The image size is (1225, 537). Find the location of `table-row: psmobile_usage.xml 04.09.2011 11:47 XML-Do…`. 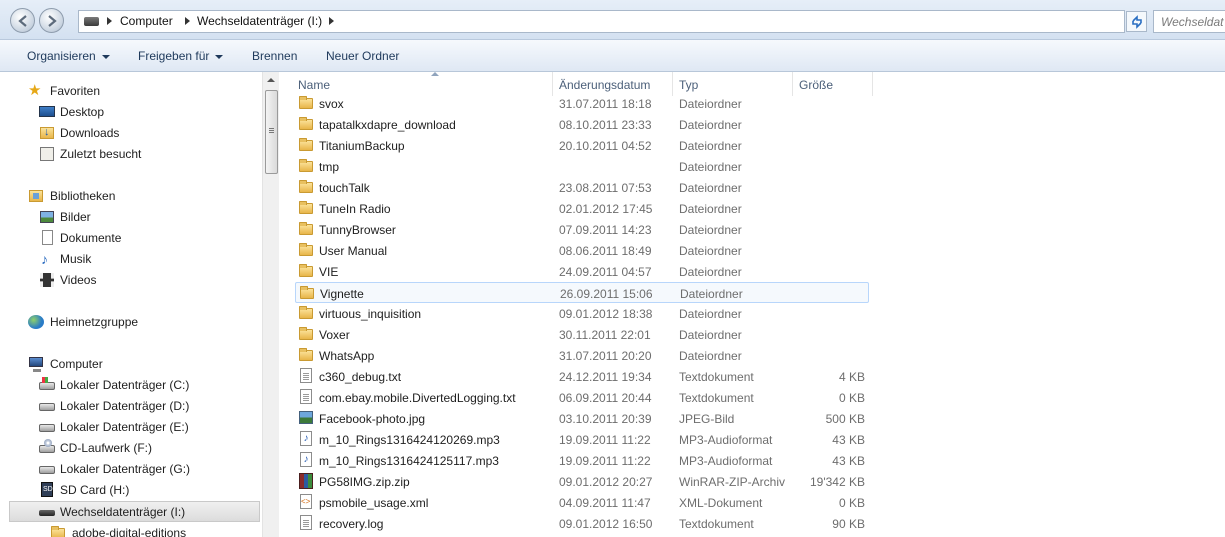

table-row: psmobile_usage.xml 04.09.2011 11:47 XML-Do… is located at coordinates (582, 502).